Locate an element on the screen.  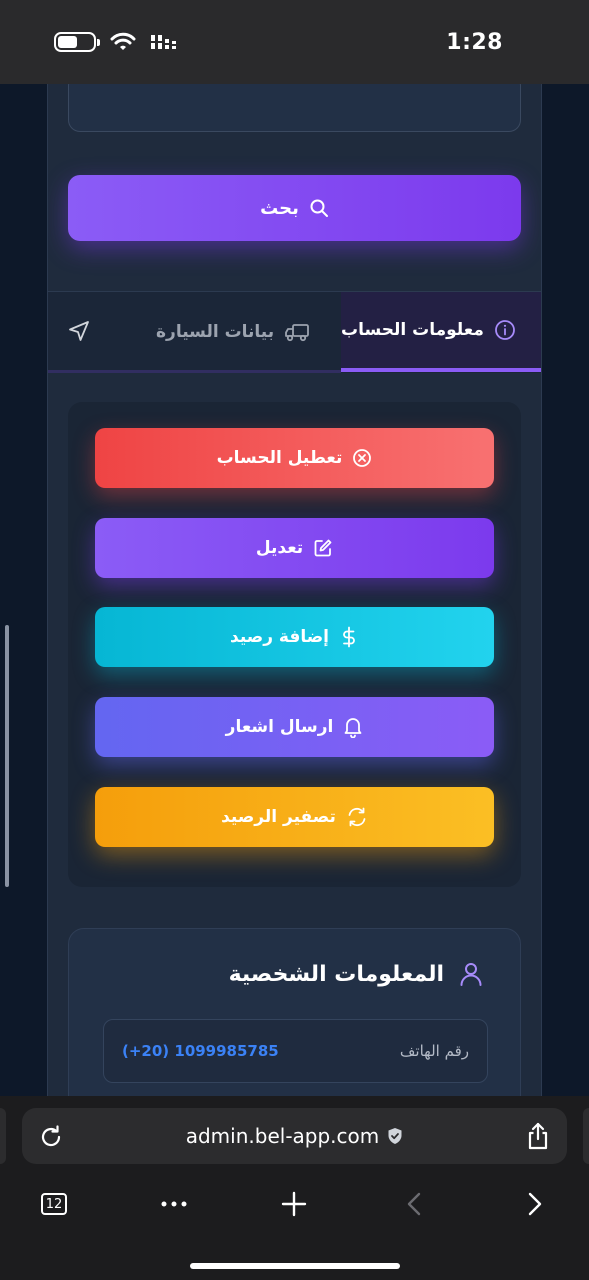
new-tab-button is located at coordinates (294, 1204).